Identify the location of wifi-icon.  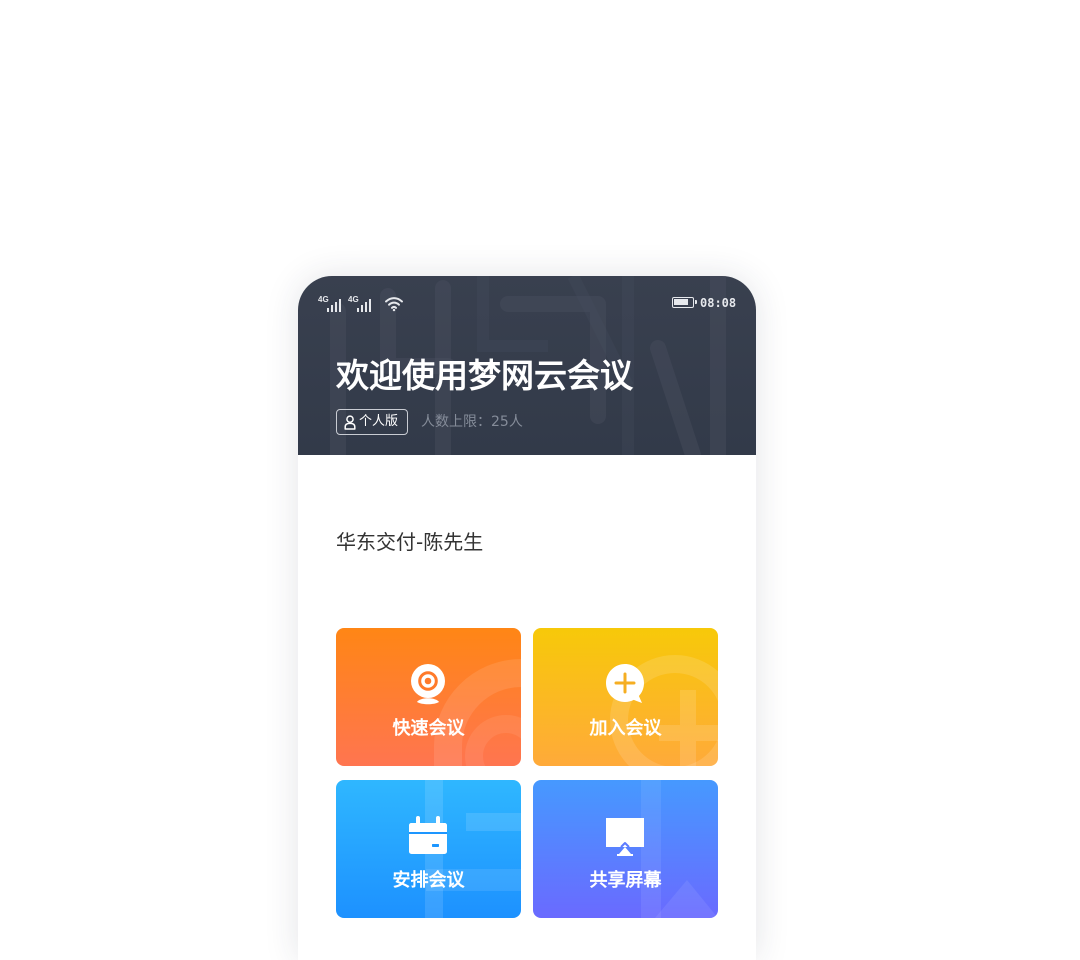
(394, 304).